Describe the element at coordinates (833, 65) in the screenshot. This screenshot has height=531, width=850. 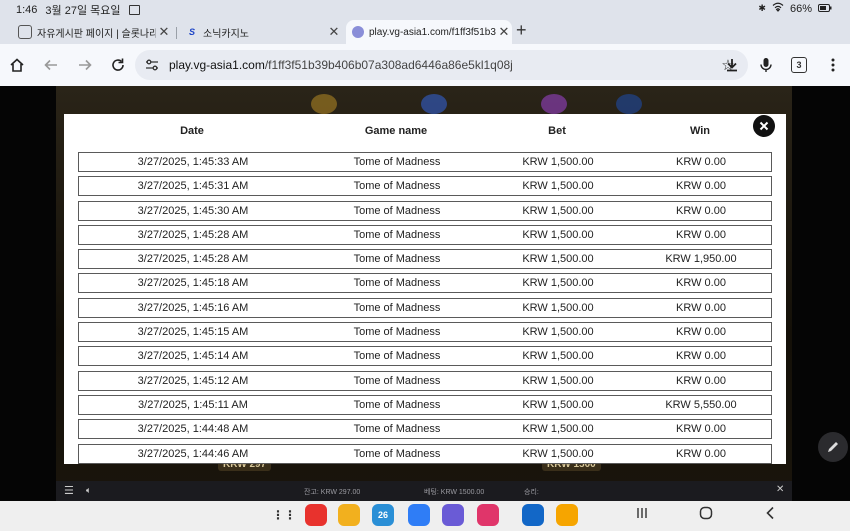
I see `more-menu-icon` at that location.